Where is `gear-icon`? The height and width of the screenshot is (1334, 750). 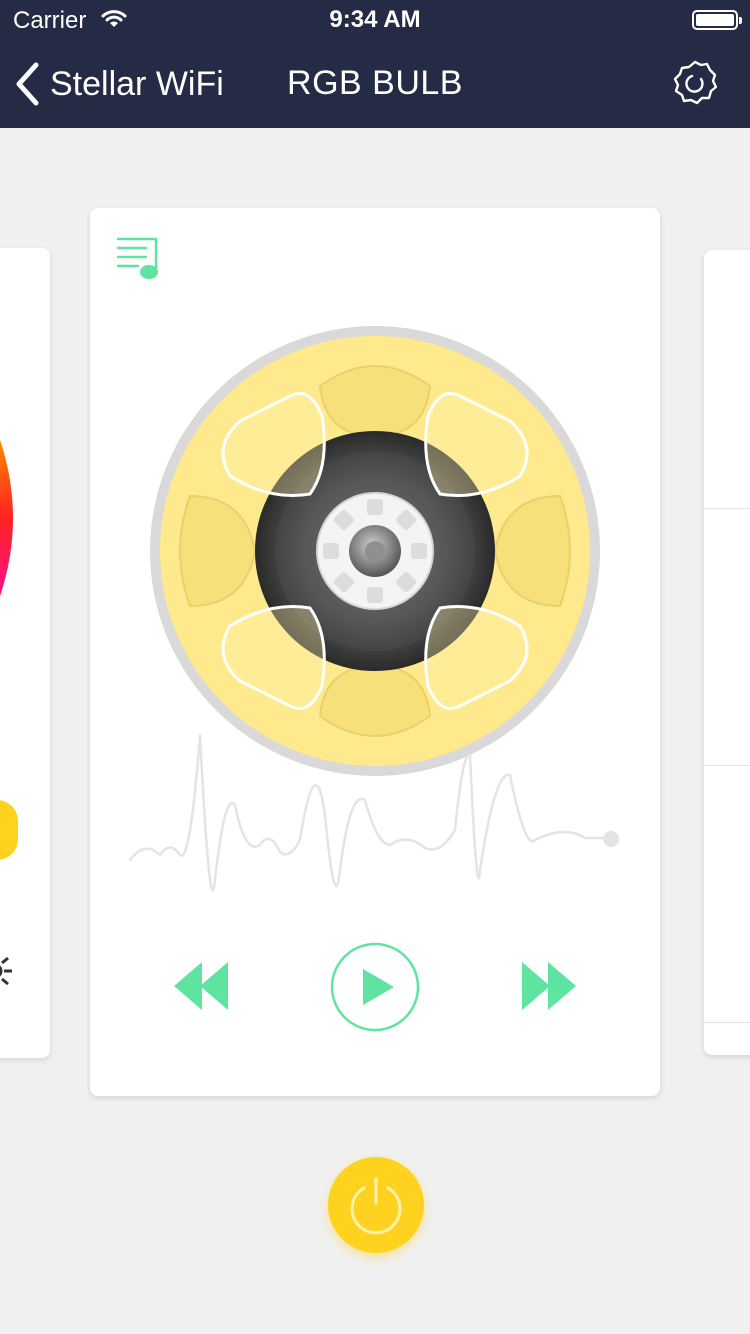 gear-icon is located at coordinates (695, 83).